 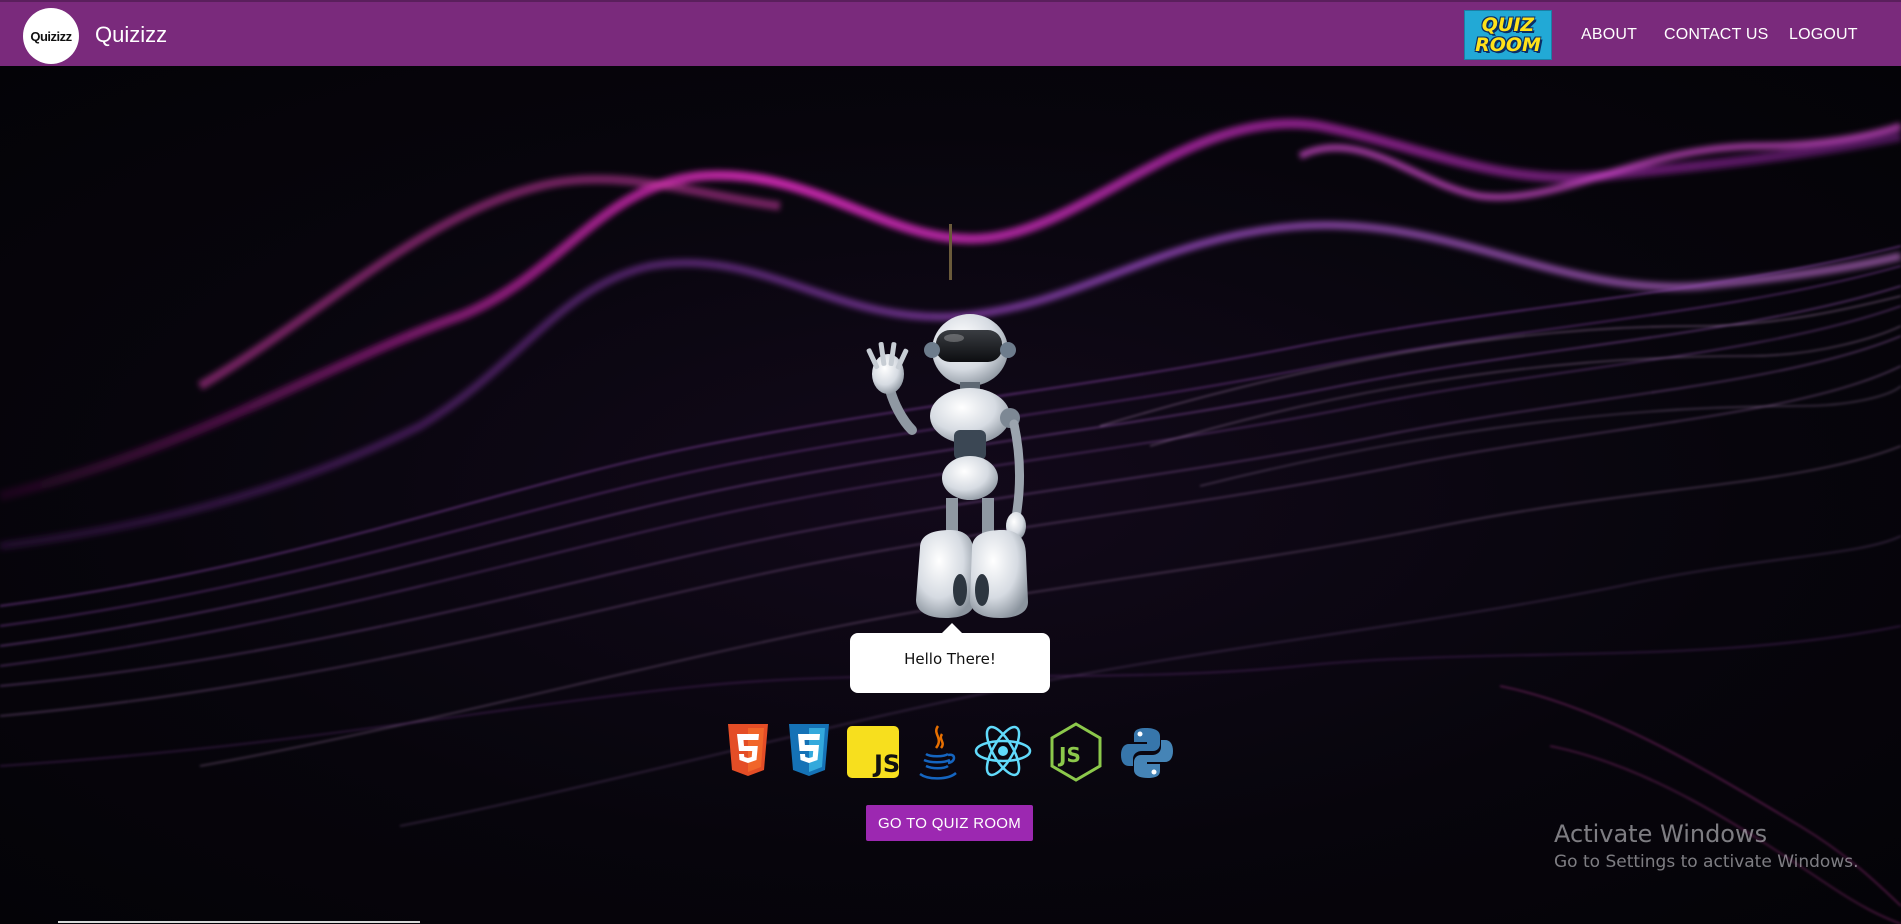 I want to click on nav-logout-link: LOGOUT, so click(x=1823, y=35).